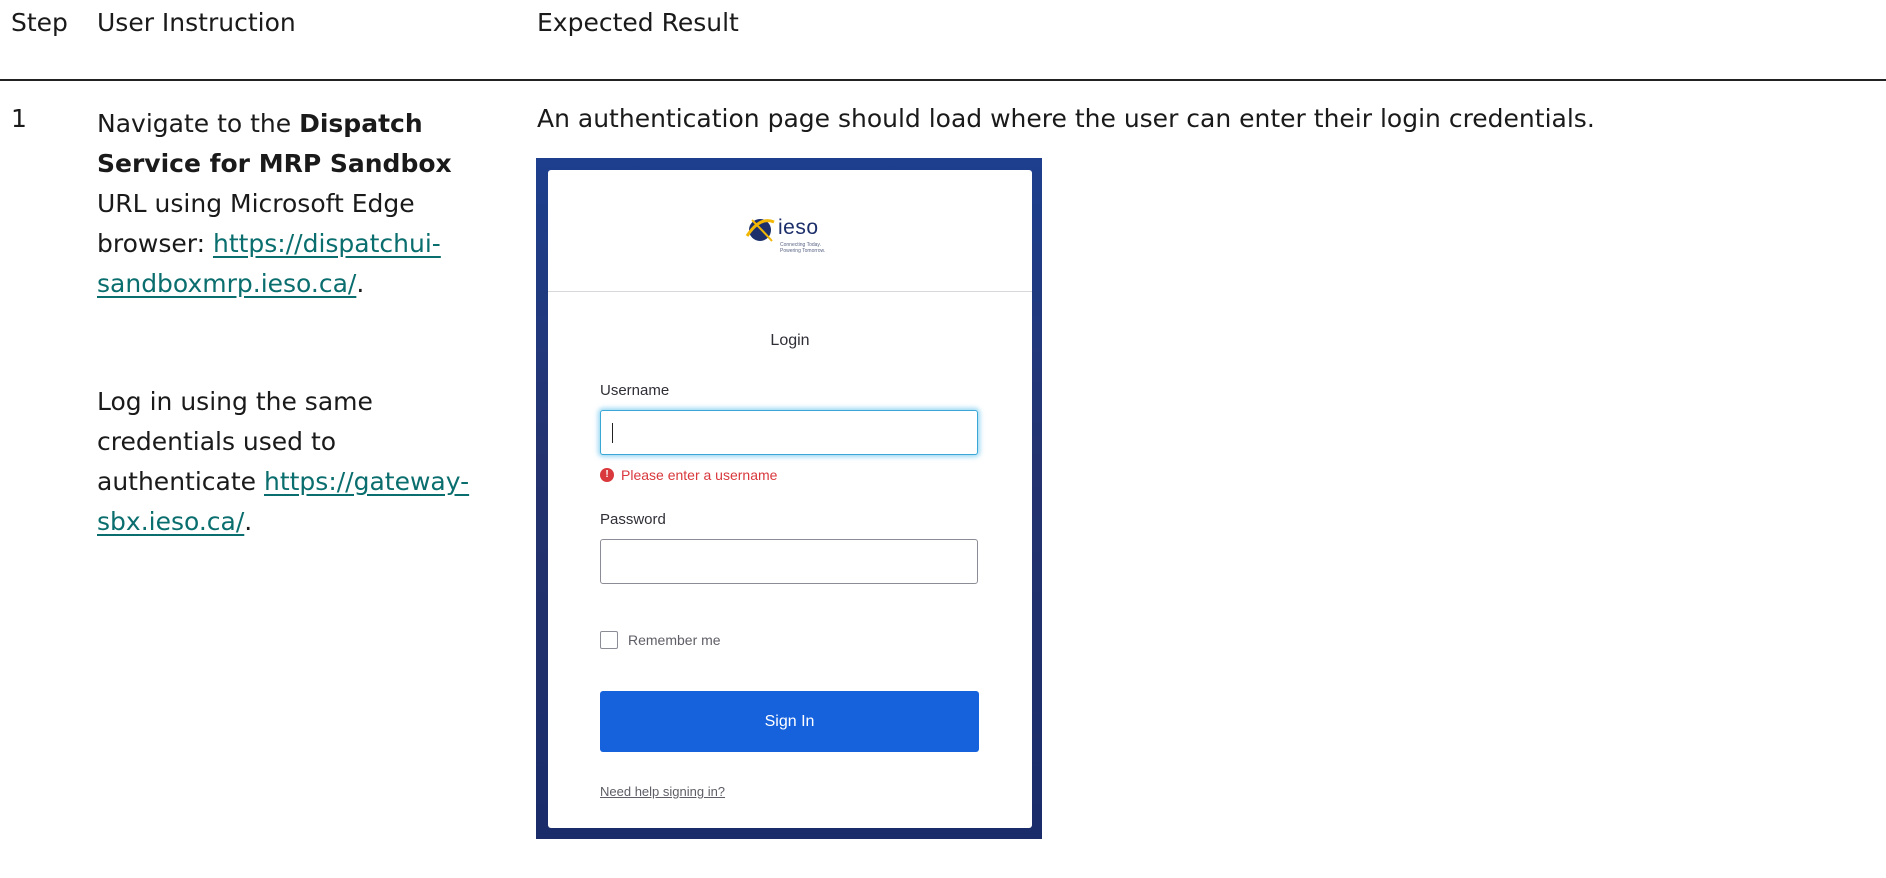  I want to click on remember-me-row: Remember me, so click(660, 640).